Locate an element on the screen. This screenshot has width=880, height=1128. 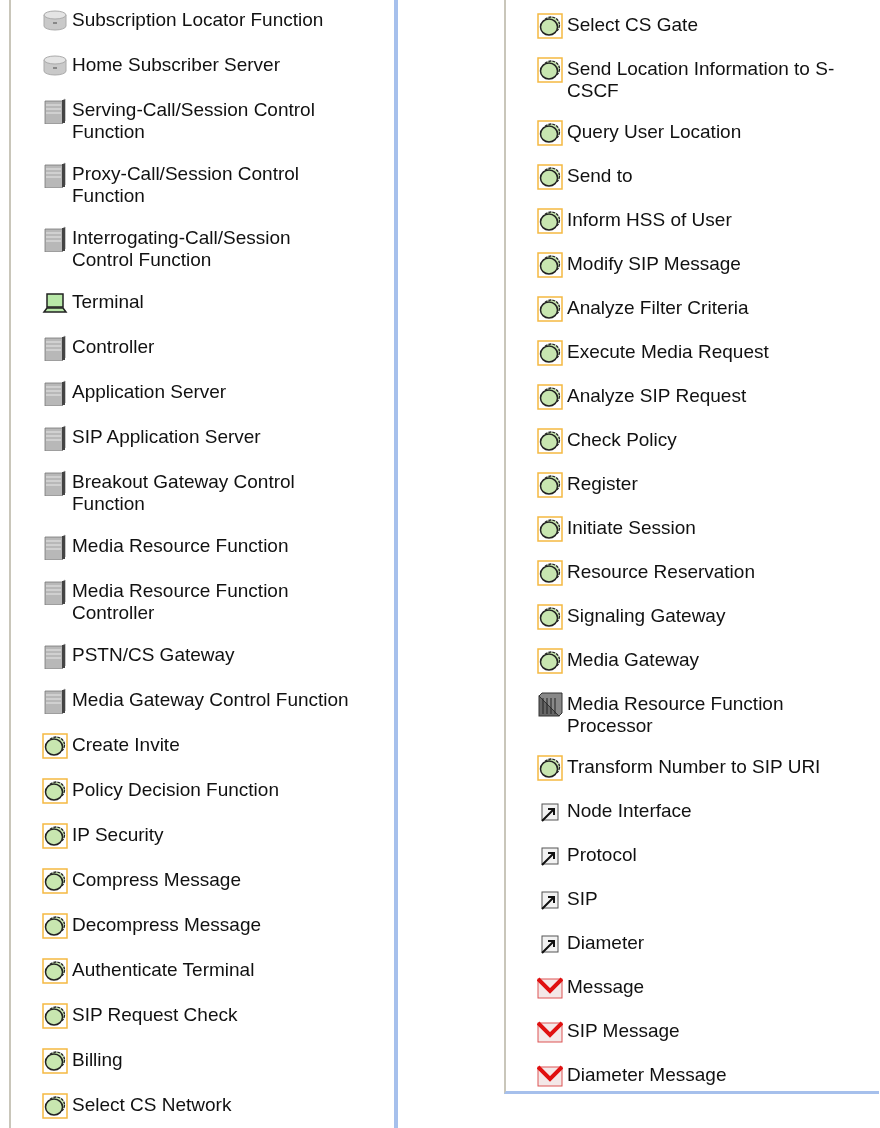
palette-item: Modify SIP Message is located at coordinates (692, 265).